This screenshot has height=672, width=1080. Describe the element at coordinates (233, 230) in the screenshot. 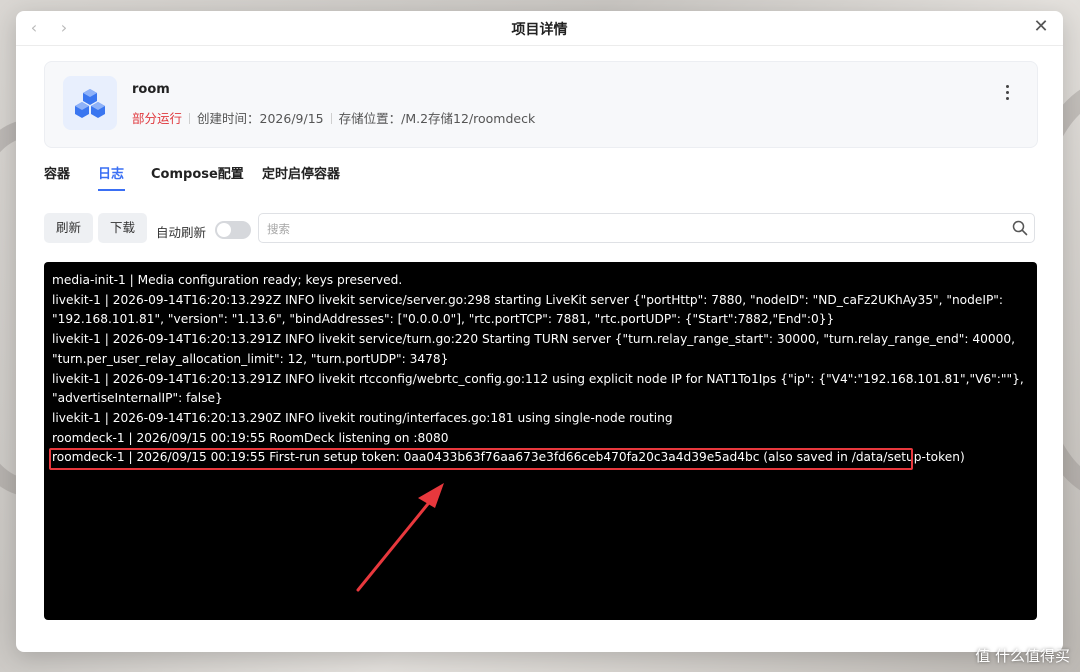

I see `auto-refresh-toggle` at that location.